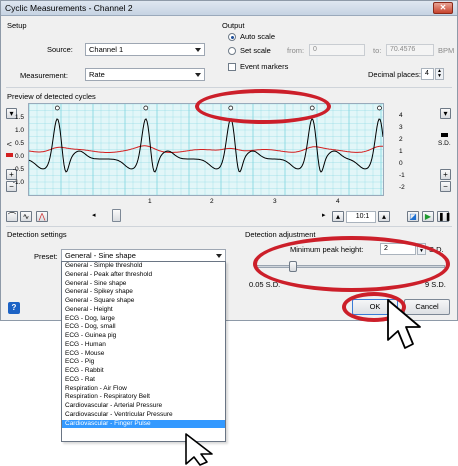  Describe the element at coordinates (351, 264) in the screenshot. I see `annotation-ellipse-adjustment` at that location.